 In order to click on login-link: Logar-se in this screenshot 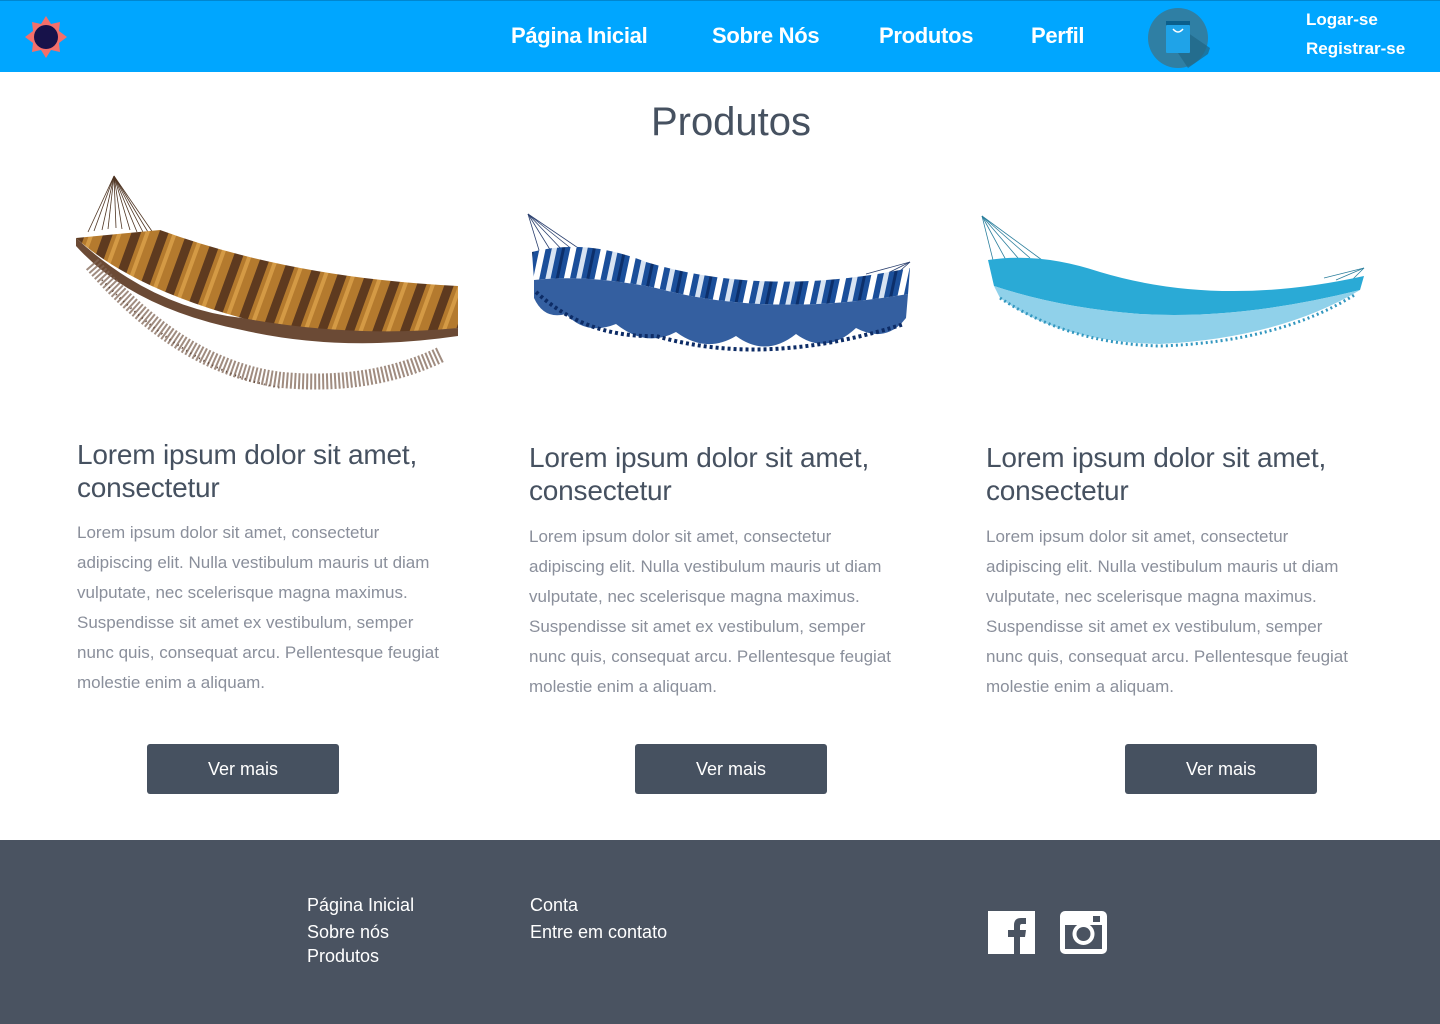, I will do `click(1342, 20)`.